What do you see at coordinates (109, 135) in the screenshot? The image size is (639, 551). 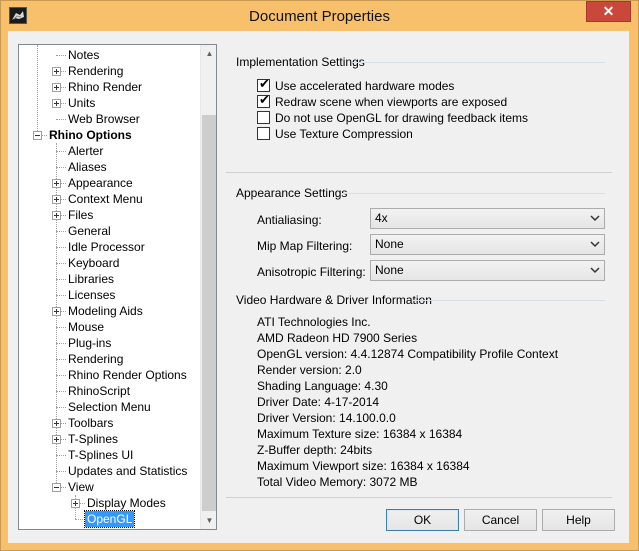 I see `tree-item: Rhino Options` at bounding box center [109, 135].